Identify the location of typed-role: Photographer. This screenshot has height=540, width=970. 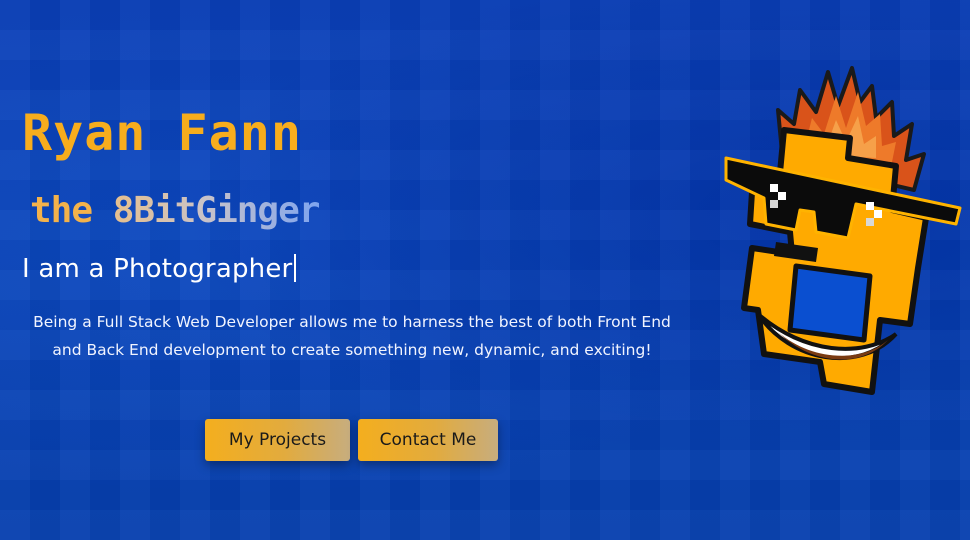
(203, 269).